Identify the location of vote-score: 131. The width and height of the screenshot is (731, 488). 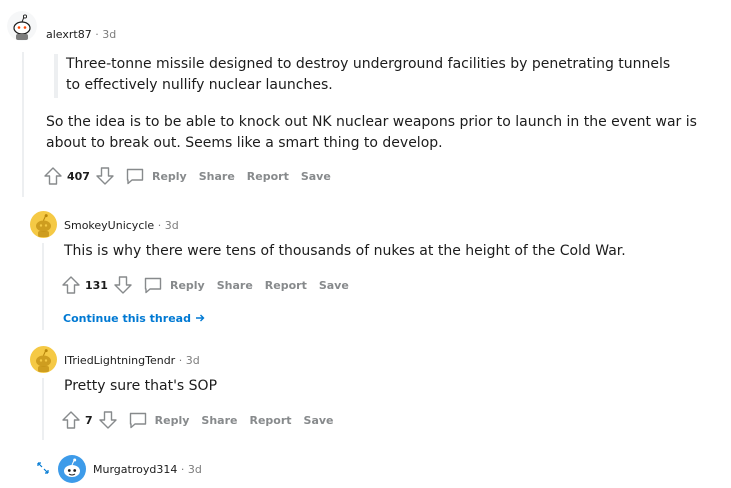
(96, 285).